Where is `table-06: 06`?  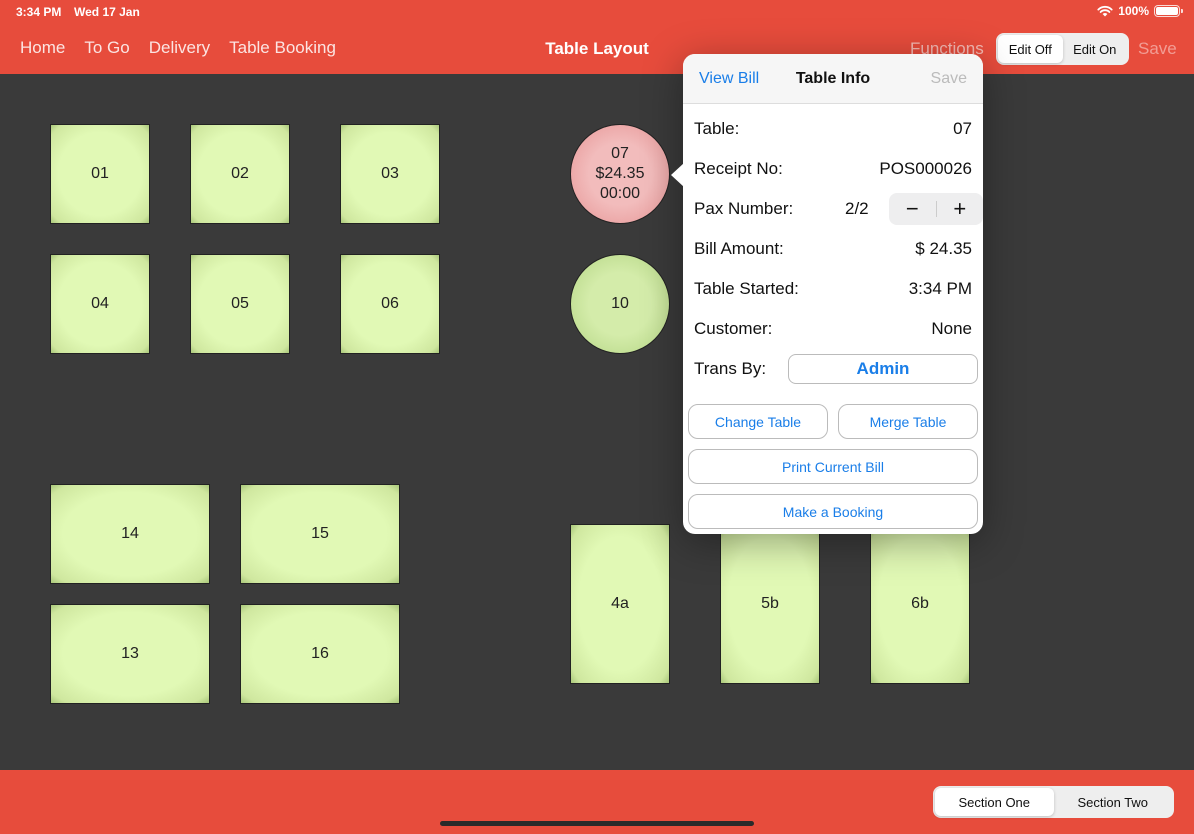 table-06: 06 is located at coordinates (390, 304).